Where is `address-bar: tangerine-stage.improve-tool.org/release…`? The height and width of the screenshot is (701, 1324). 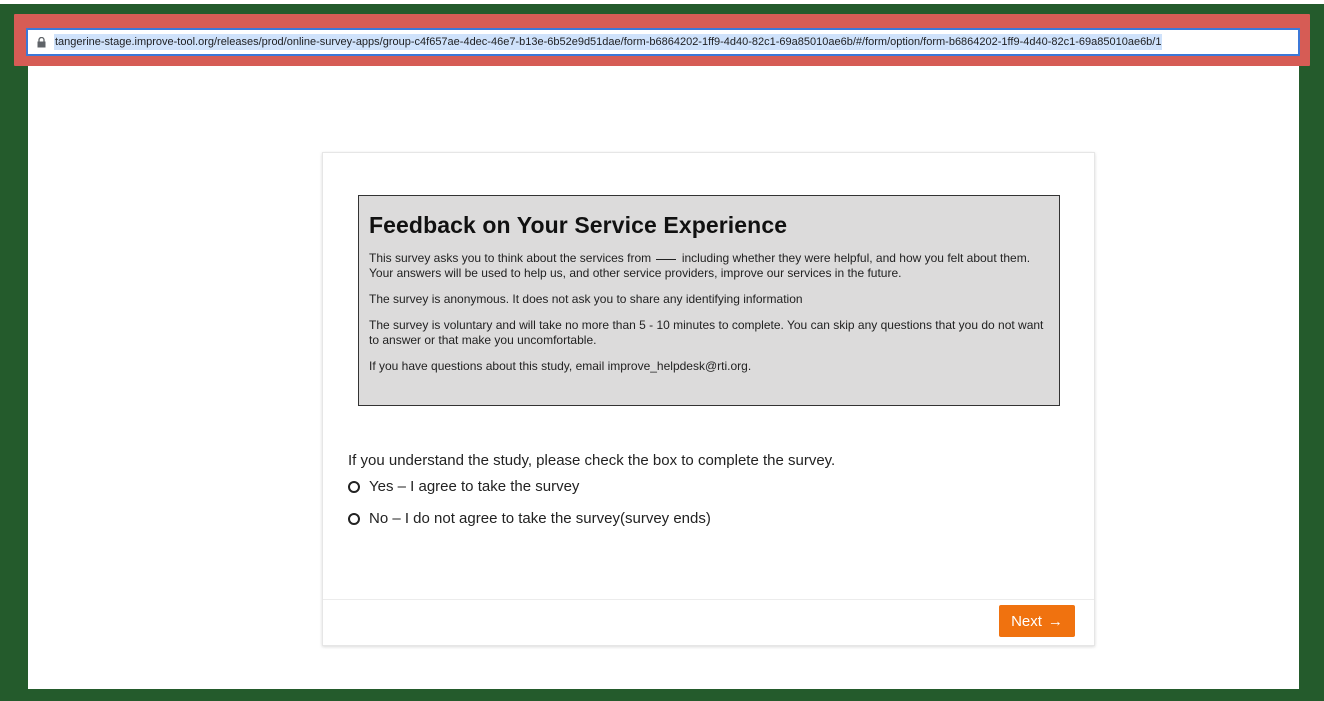
address-bar: tangerine-stage.improve-tool.org/release… is located at coordinates (663, 42).